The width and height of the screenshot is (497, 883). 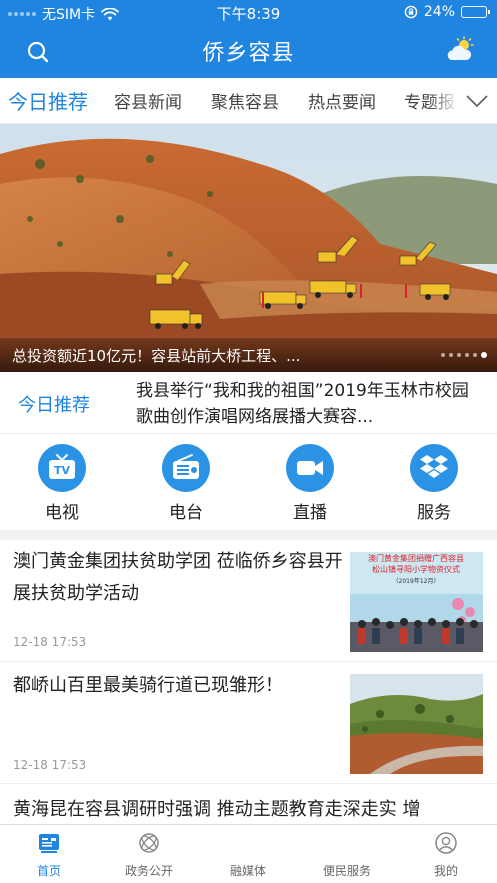 I want to click on quick-link-radio: 电台, so click(x=186, y=483).